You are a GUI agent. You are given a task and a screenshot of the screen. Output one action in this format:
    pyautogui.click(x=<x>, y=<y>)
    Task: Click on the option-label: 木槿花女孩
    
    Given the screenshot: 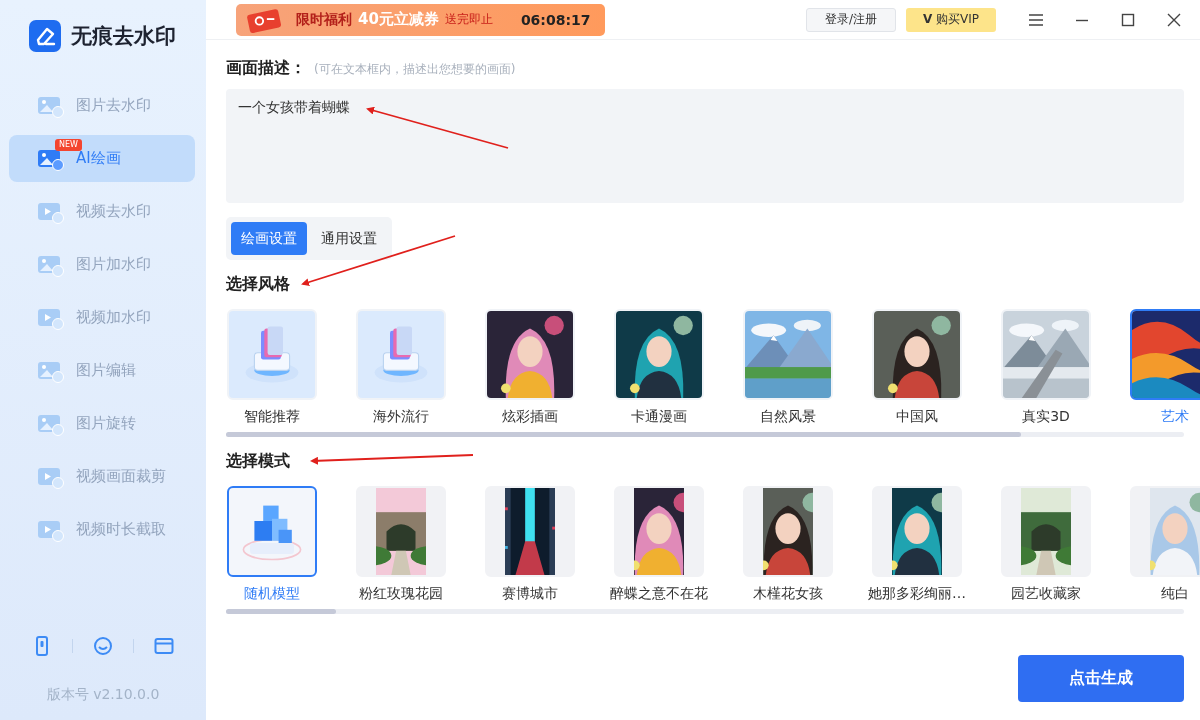 What is the action you would take?
    pyautogui.click(x=788, y=594)
    